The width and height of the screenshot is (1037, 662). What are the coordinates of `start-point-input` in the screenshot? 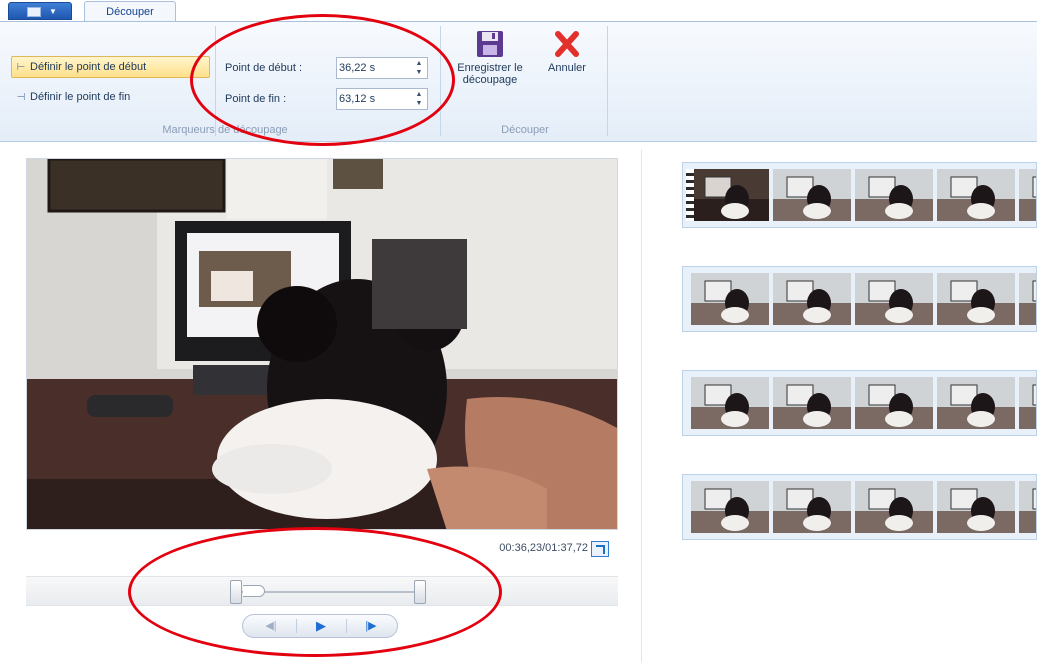 It's located at (372, 68).